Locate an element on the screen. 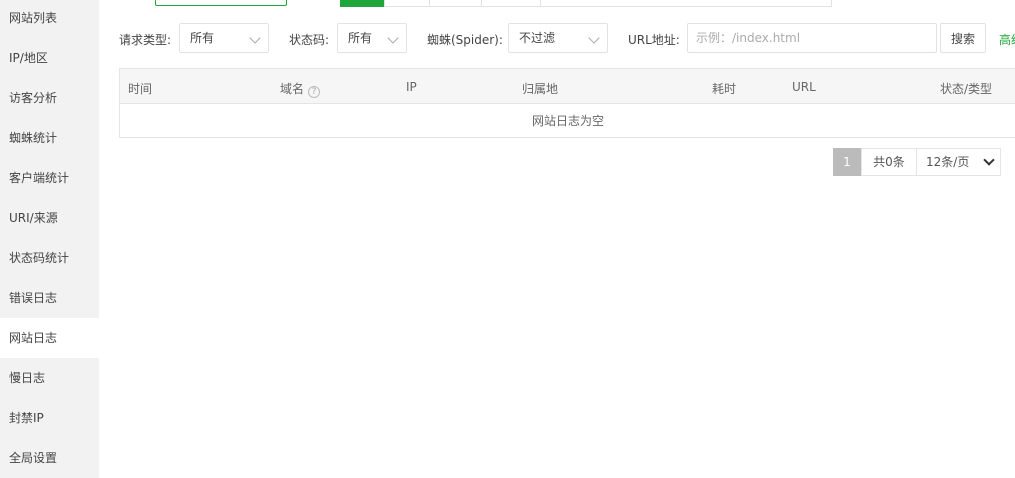 Image resolution: width=1015 pixels, height=478 pixels. status-code-value: 所有 is located at coordinates (360, 38).